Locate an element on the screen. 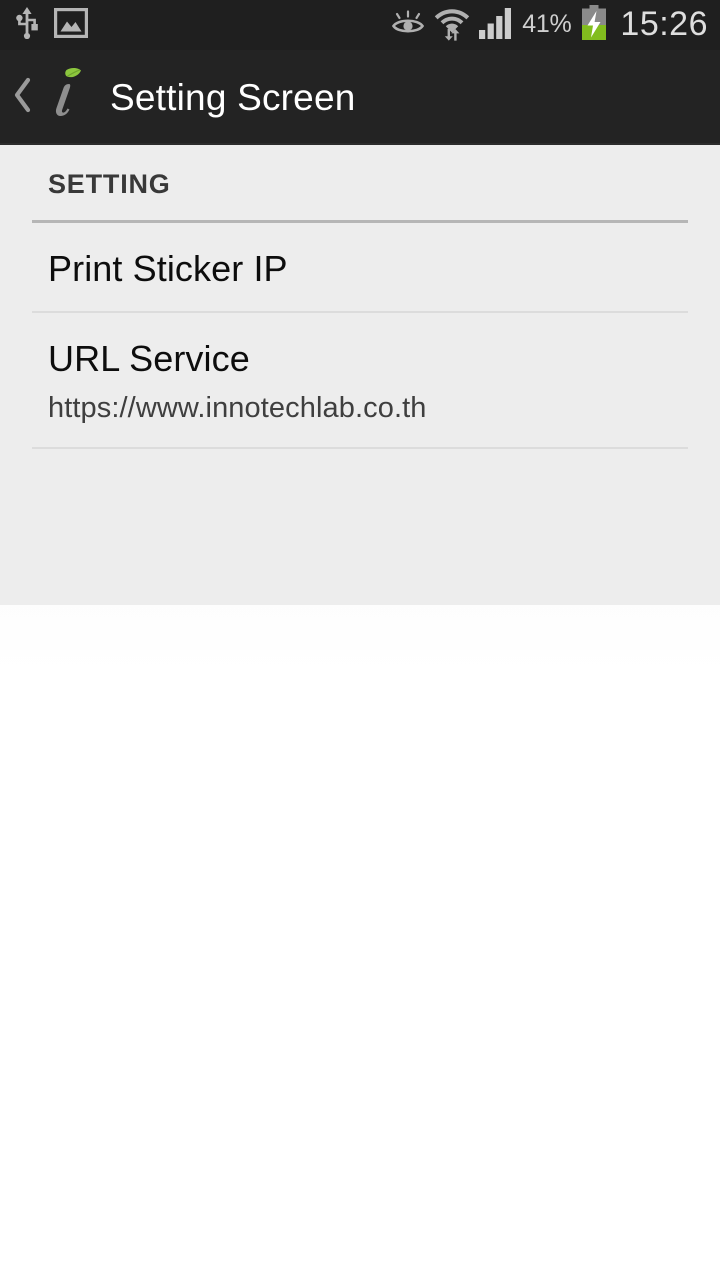  status-bar-left-icons is located at coordinates (51, 25).